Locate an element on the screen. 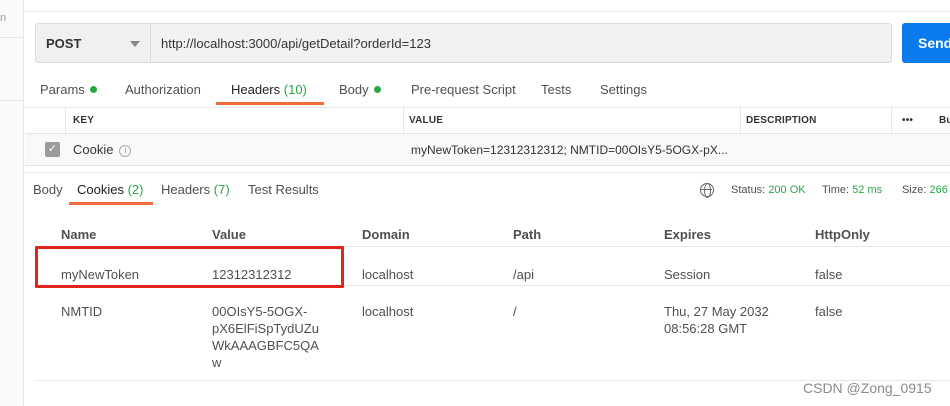  tab-headers: Headers (10) is located at coordinates (269, 89).